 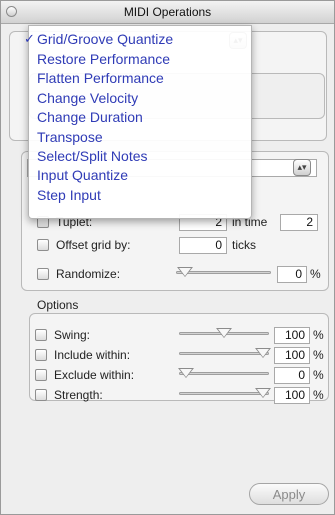 What do you see at coordinates (41, 335) in the screenshot?
I see `swing-checkbox` at bounding box center [41, 335].